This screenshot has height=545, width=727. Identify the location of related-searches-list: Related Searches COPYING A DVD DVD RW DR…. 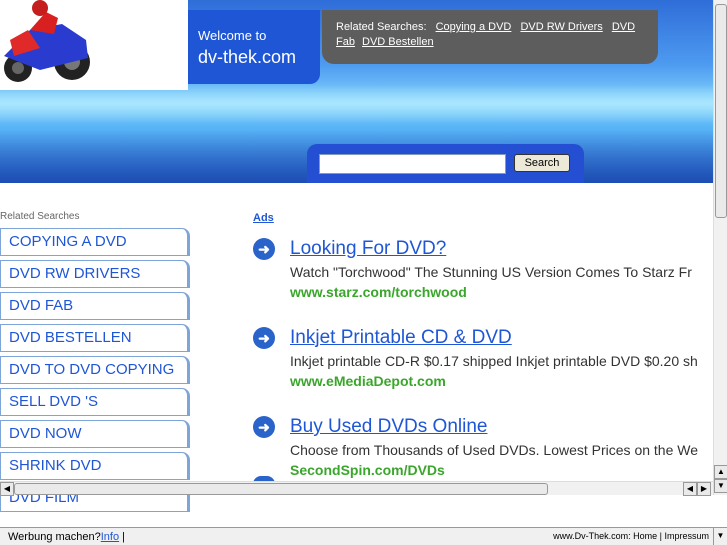
(95, 363).